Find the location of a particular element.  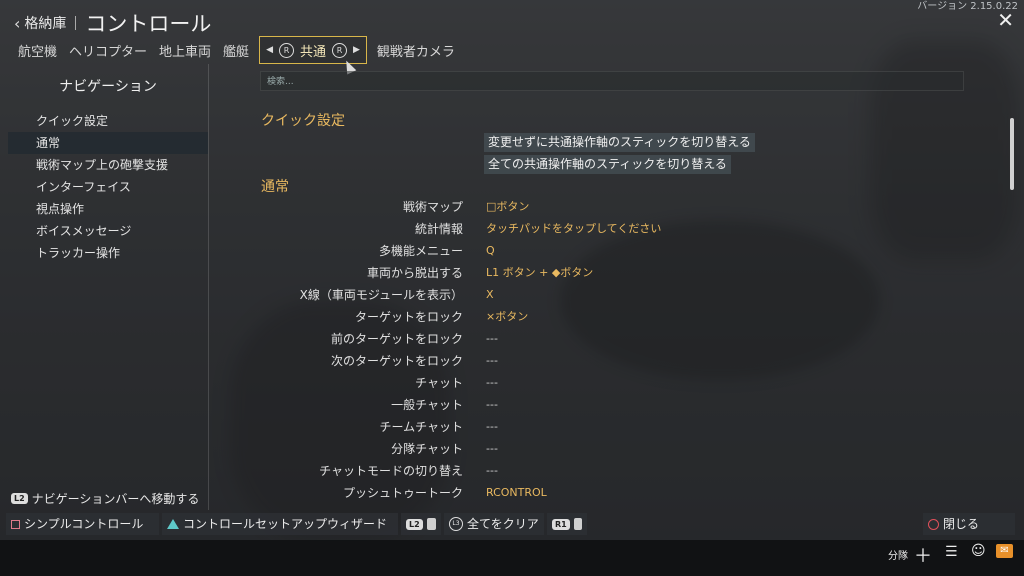

tab-common-label: 共通 is located at coordinates (312, 52).